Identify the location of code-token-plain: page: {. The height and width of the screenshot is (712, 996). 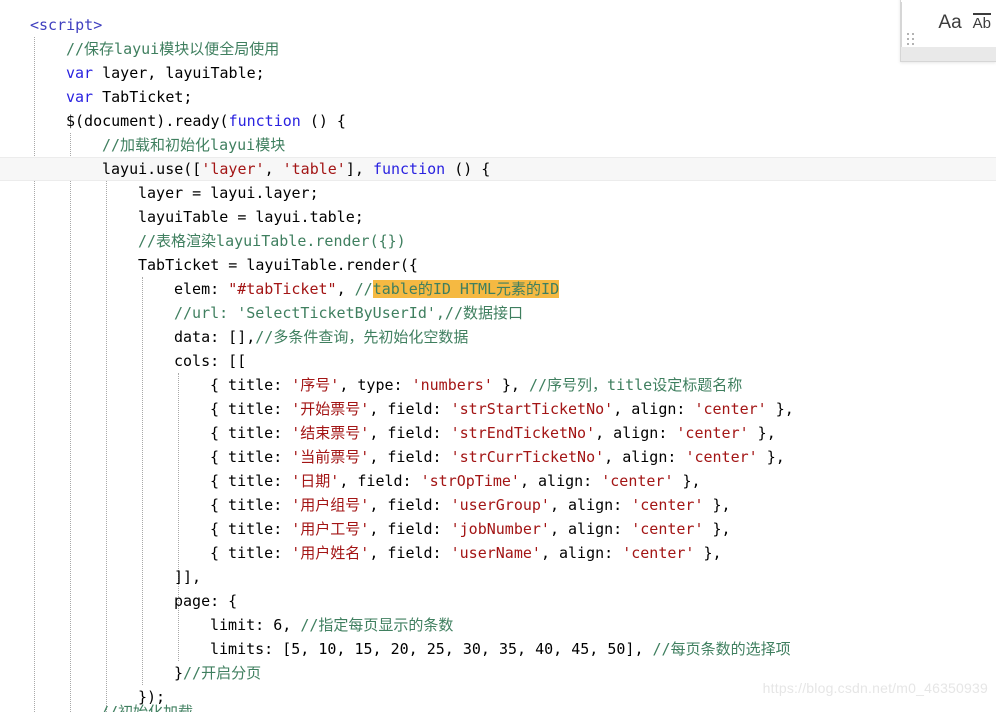
(206, 601).